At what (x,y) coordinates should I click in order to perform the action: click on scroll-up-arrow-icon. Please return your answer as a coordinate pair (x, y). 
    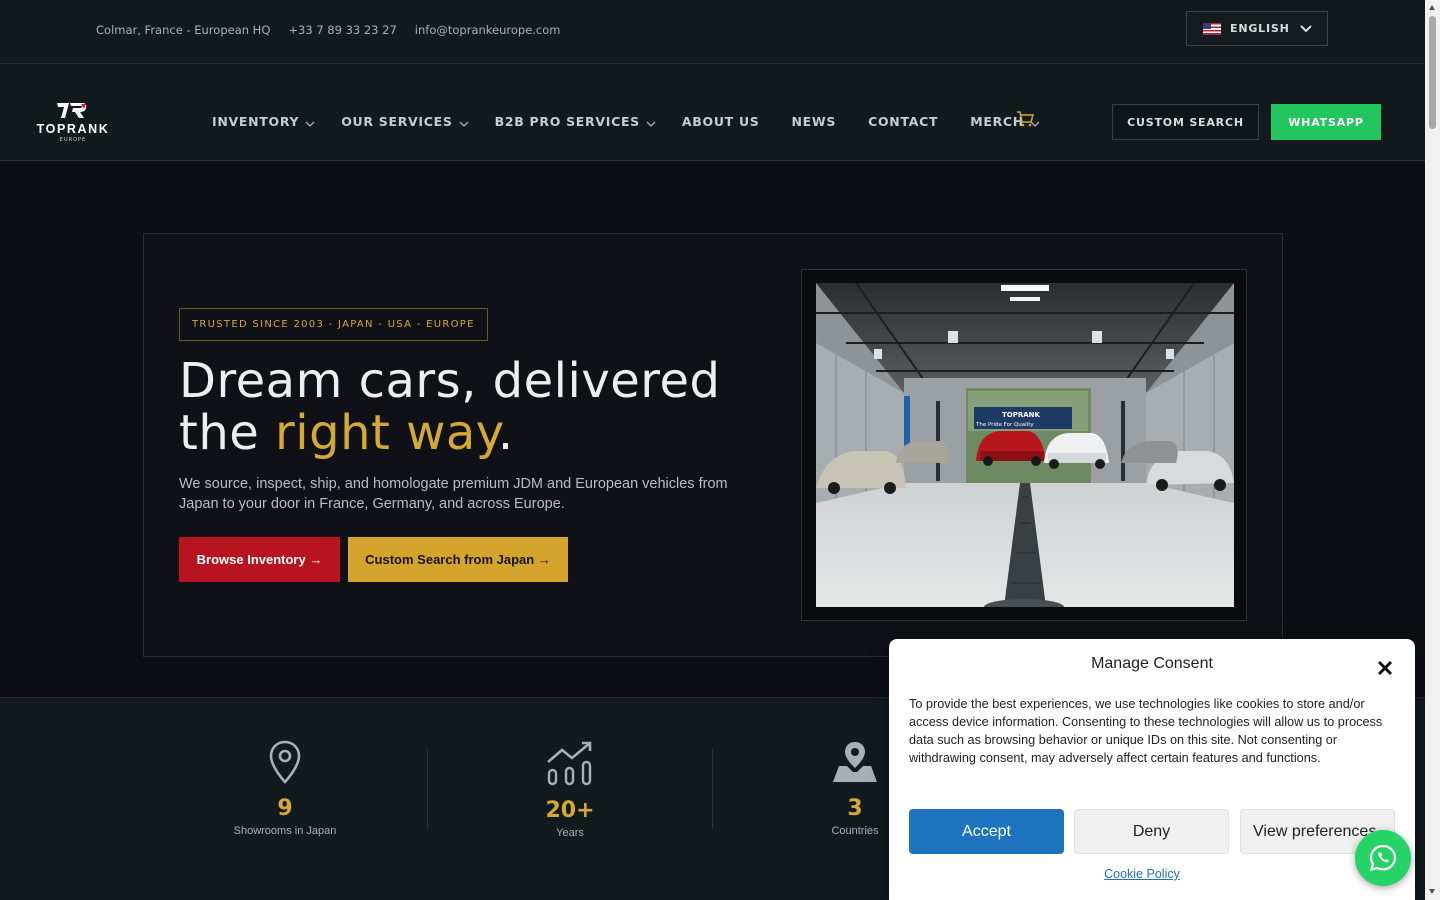
    Looking at the image, I should click on (1432, 7).